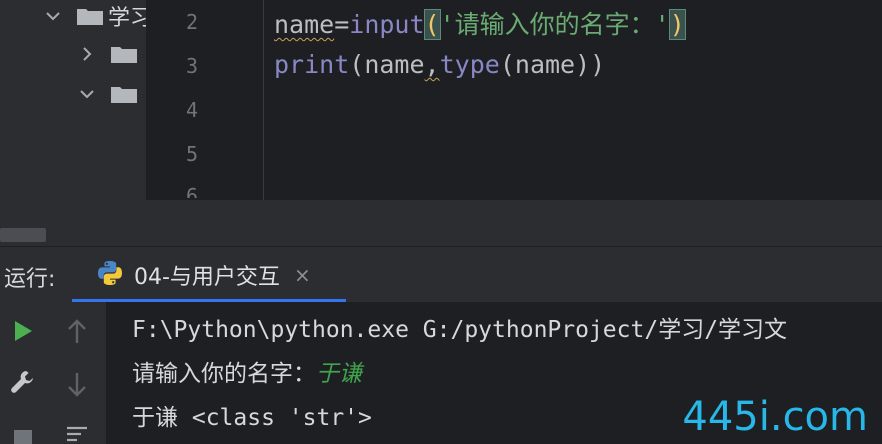 This screenshot has width=882, height=444. I want to click on line-gutter: 2 3 4 5 6, so click(205, 100).